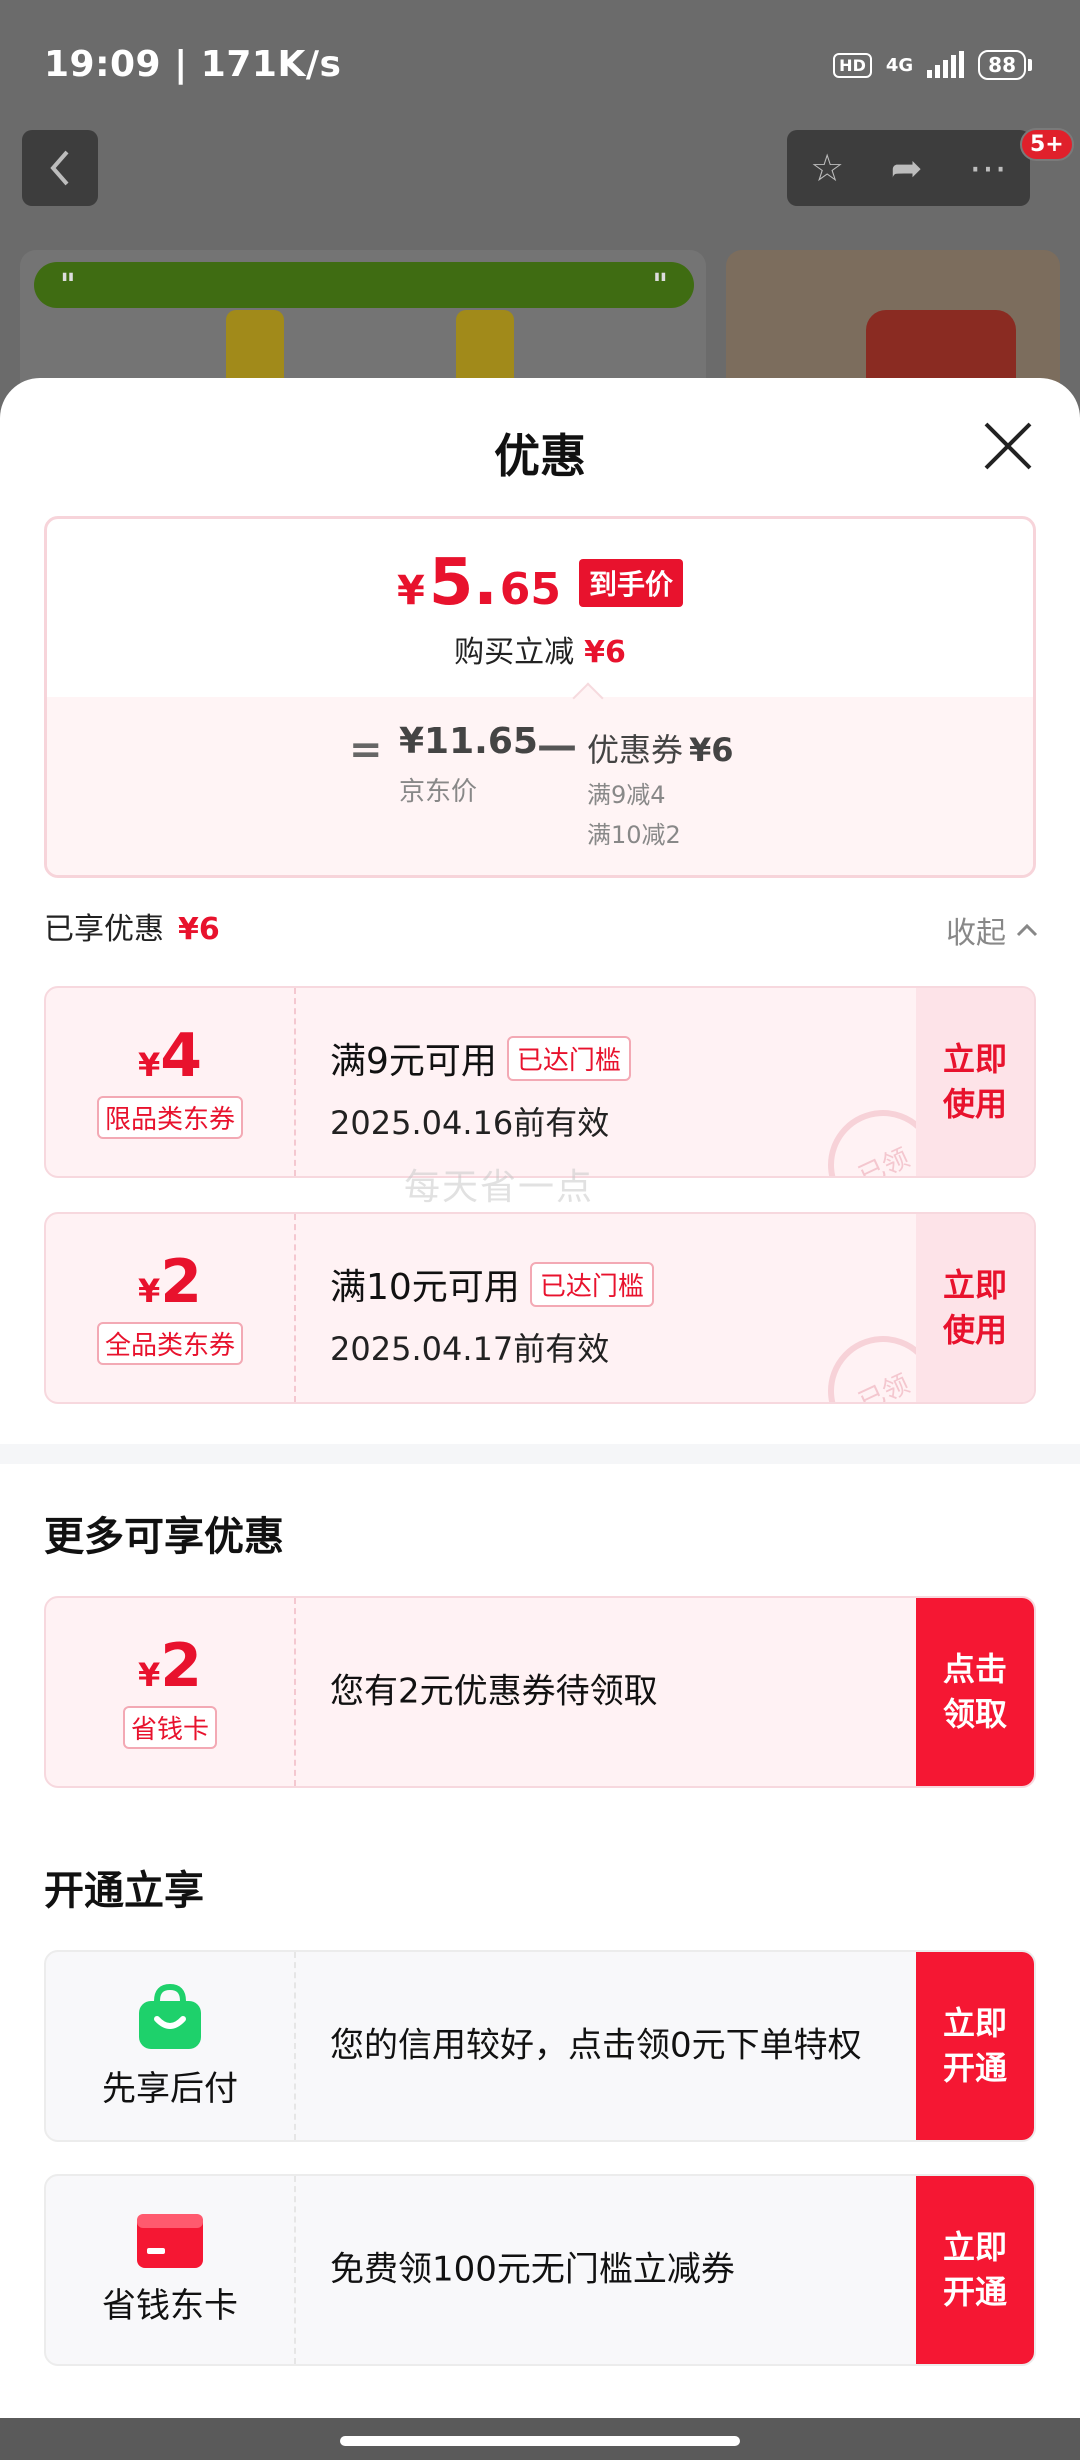  What do you see at coordinates (899, 65) in the screenshot?
I see `network-label: 4G` at bounding box center [899, 65].